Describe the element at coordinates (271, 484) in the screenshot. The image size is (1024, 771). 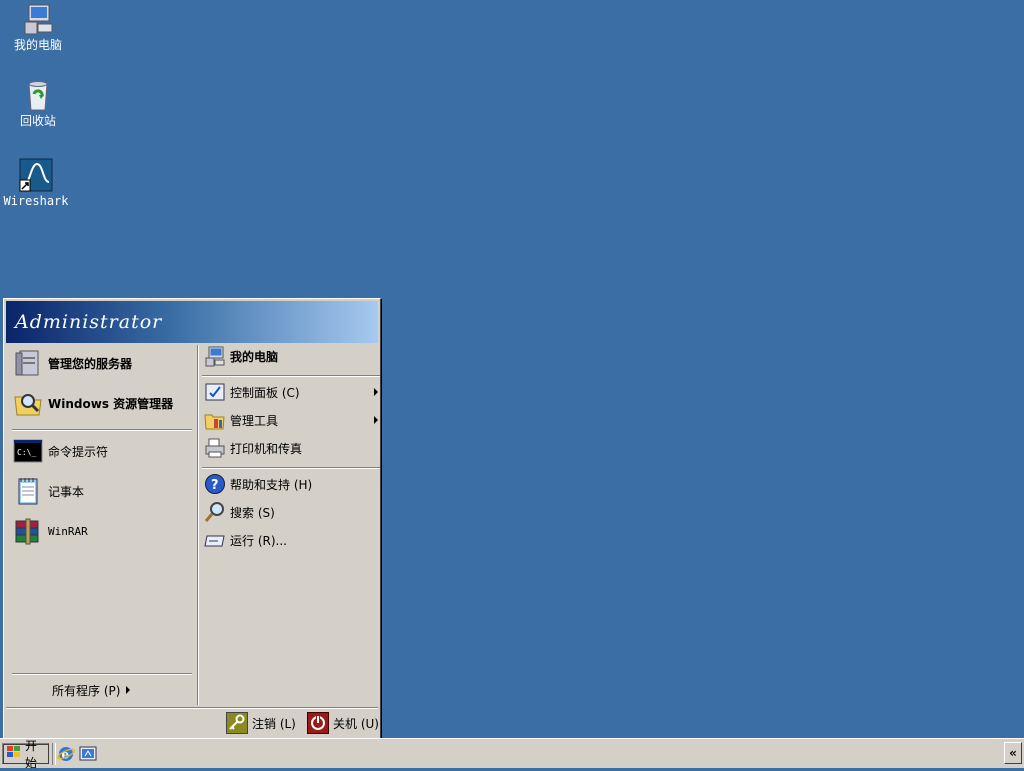
I see `right-item-label: 帮助和支持 (H)` at that location.